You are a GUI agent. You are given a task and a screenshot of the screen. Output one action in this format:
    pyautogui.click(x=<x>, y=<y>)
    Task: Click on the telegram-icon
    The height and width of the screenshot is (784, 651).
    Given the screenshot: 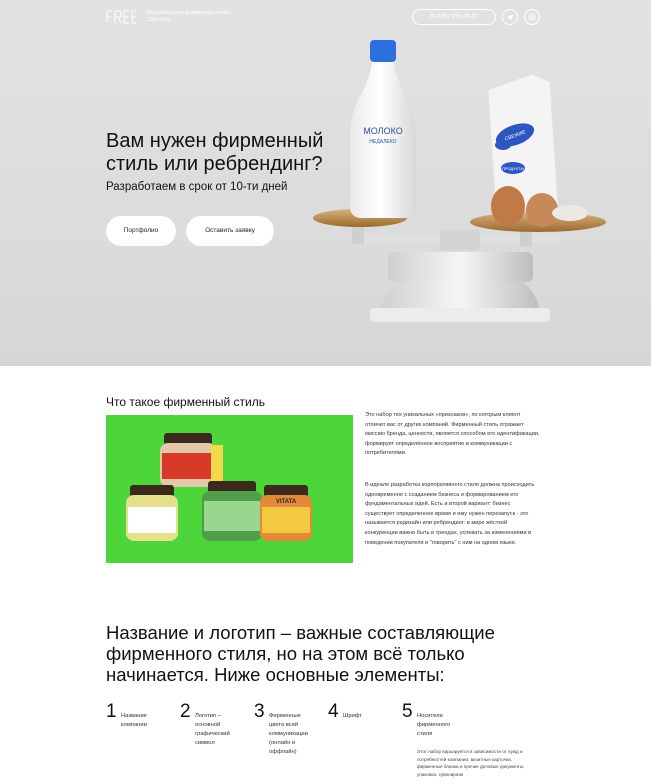 What is the action you would take?
    pyautogui.click(x=510, y=17)
    